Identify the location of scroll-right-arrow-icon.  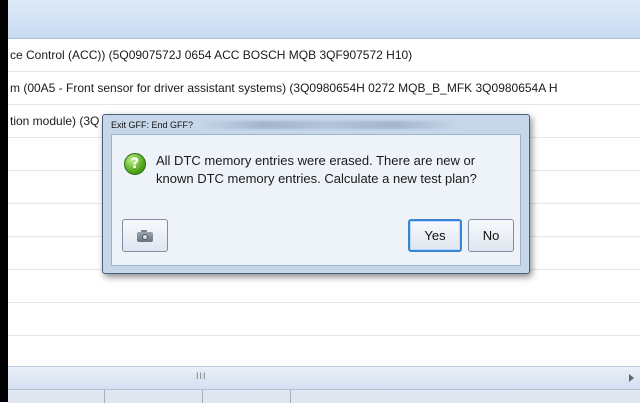
(631, 378).